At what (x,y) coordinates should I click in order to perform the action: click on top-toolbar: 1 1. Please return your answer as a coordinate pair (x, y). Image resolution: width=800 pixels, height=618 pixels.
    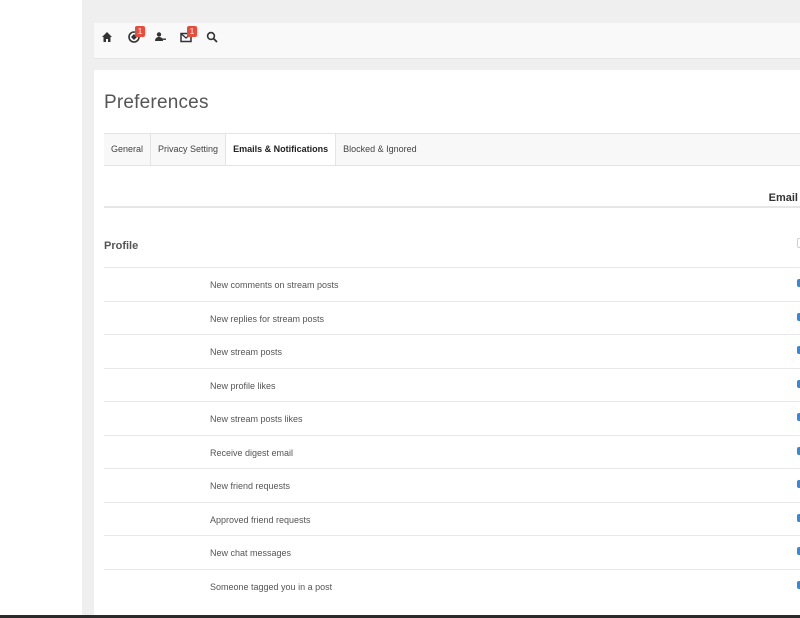
    Looking at the image, I should click on (447, 41).